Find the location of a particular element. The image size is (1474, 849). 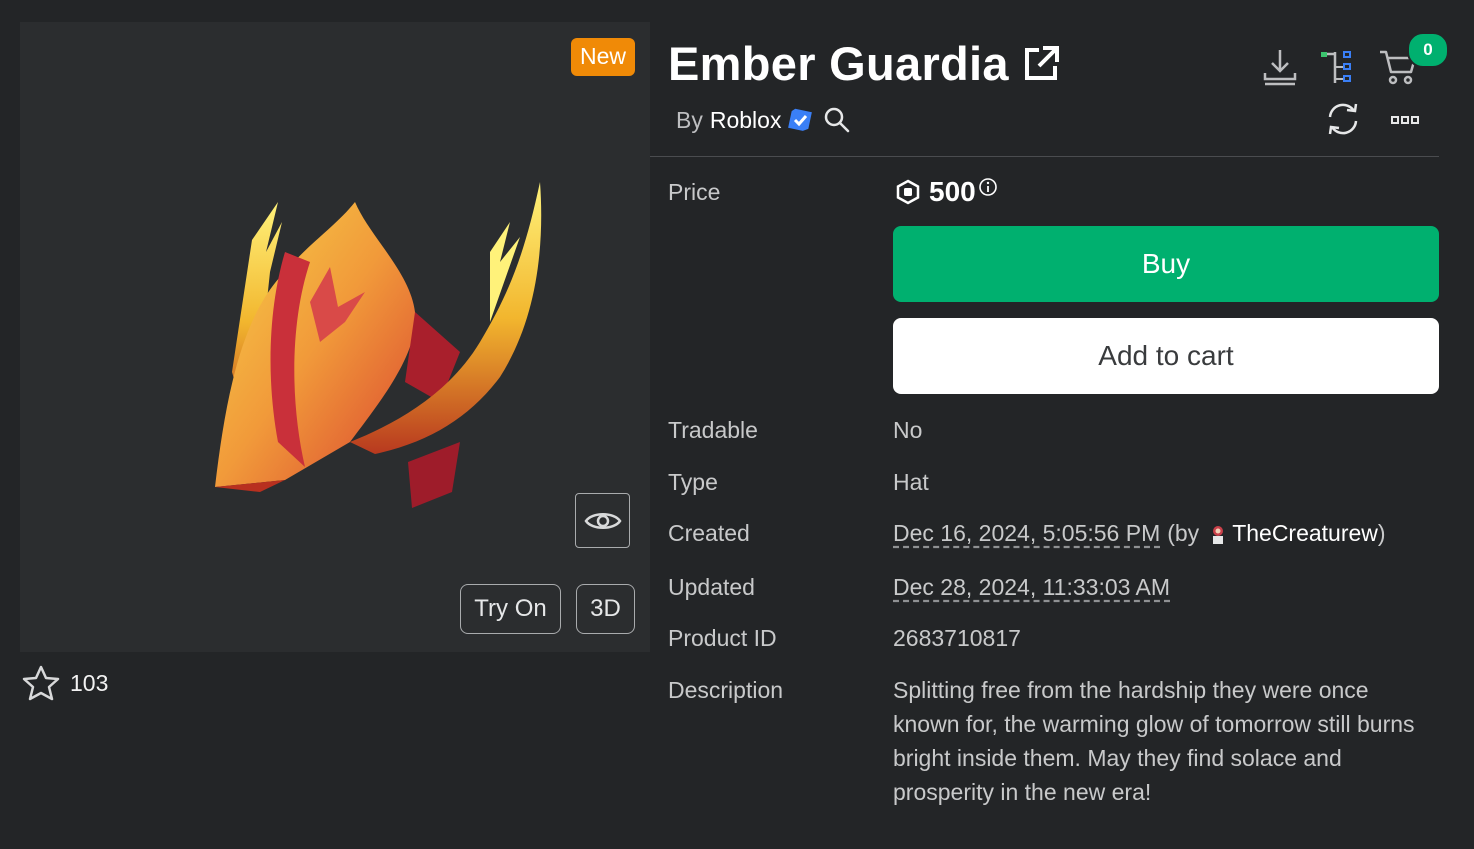

created-date: Dec 16, 2024, 5:05:56 PM is located at coordinates (1027, 533).